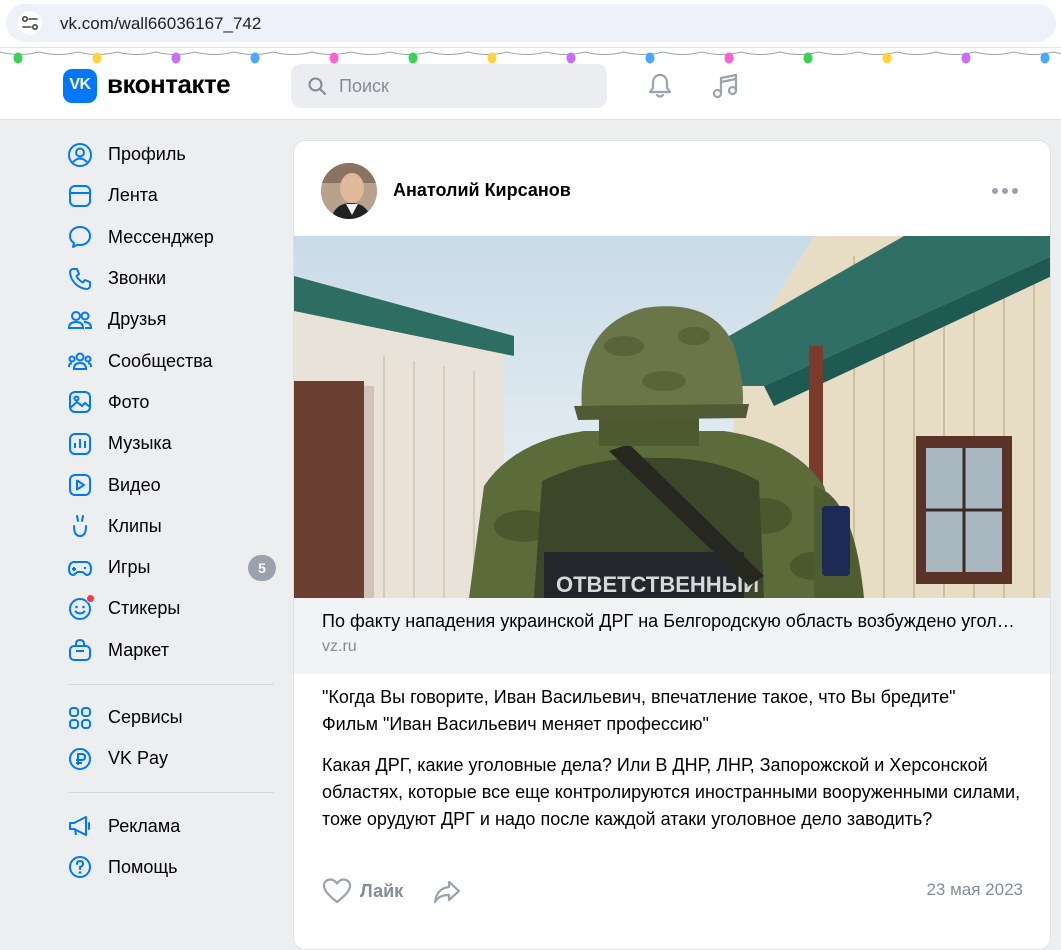  Describe the element at coordinates (974, 890) in the screenshot. I see `post-date: 23 мая 2023` at that location.